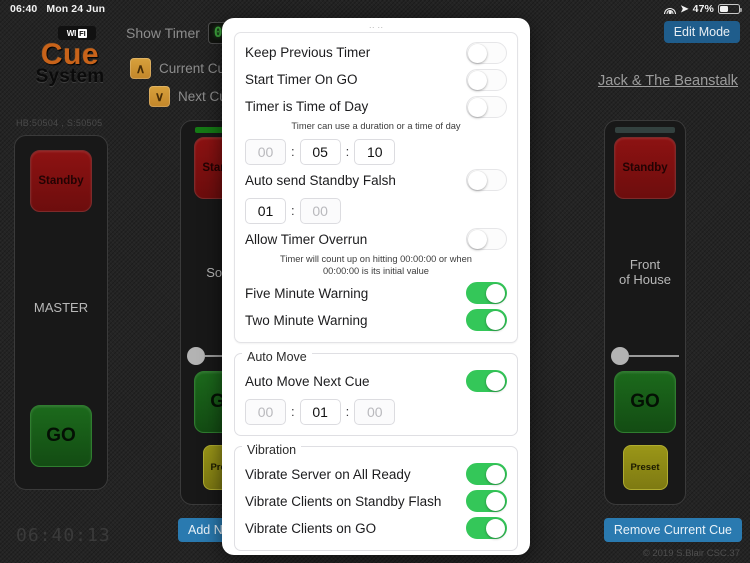 The width and height of the screenshot is (750, 563). I want to click on app-logo: WI FI Cue System, so click(70, 56).